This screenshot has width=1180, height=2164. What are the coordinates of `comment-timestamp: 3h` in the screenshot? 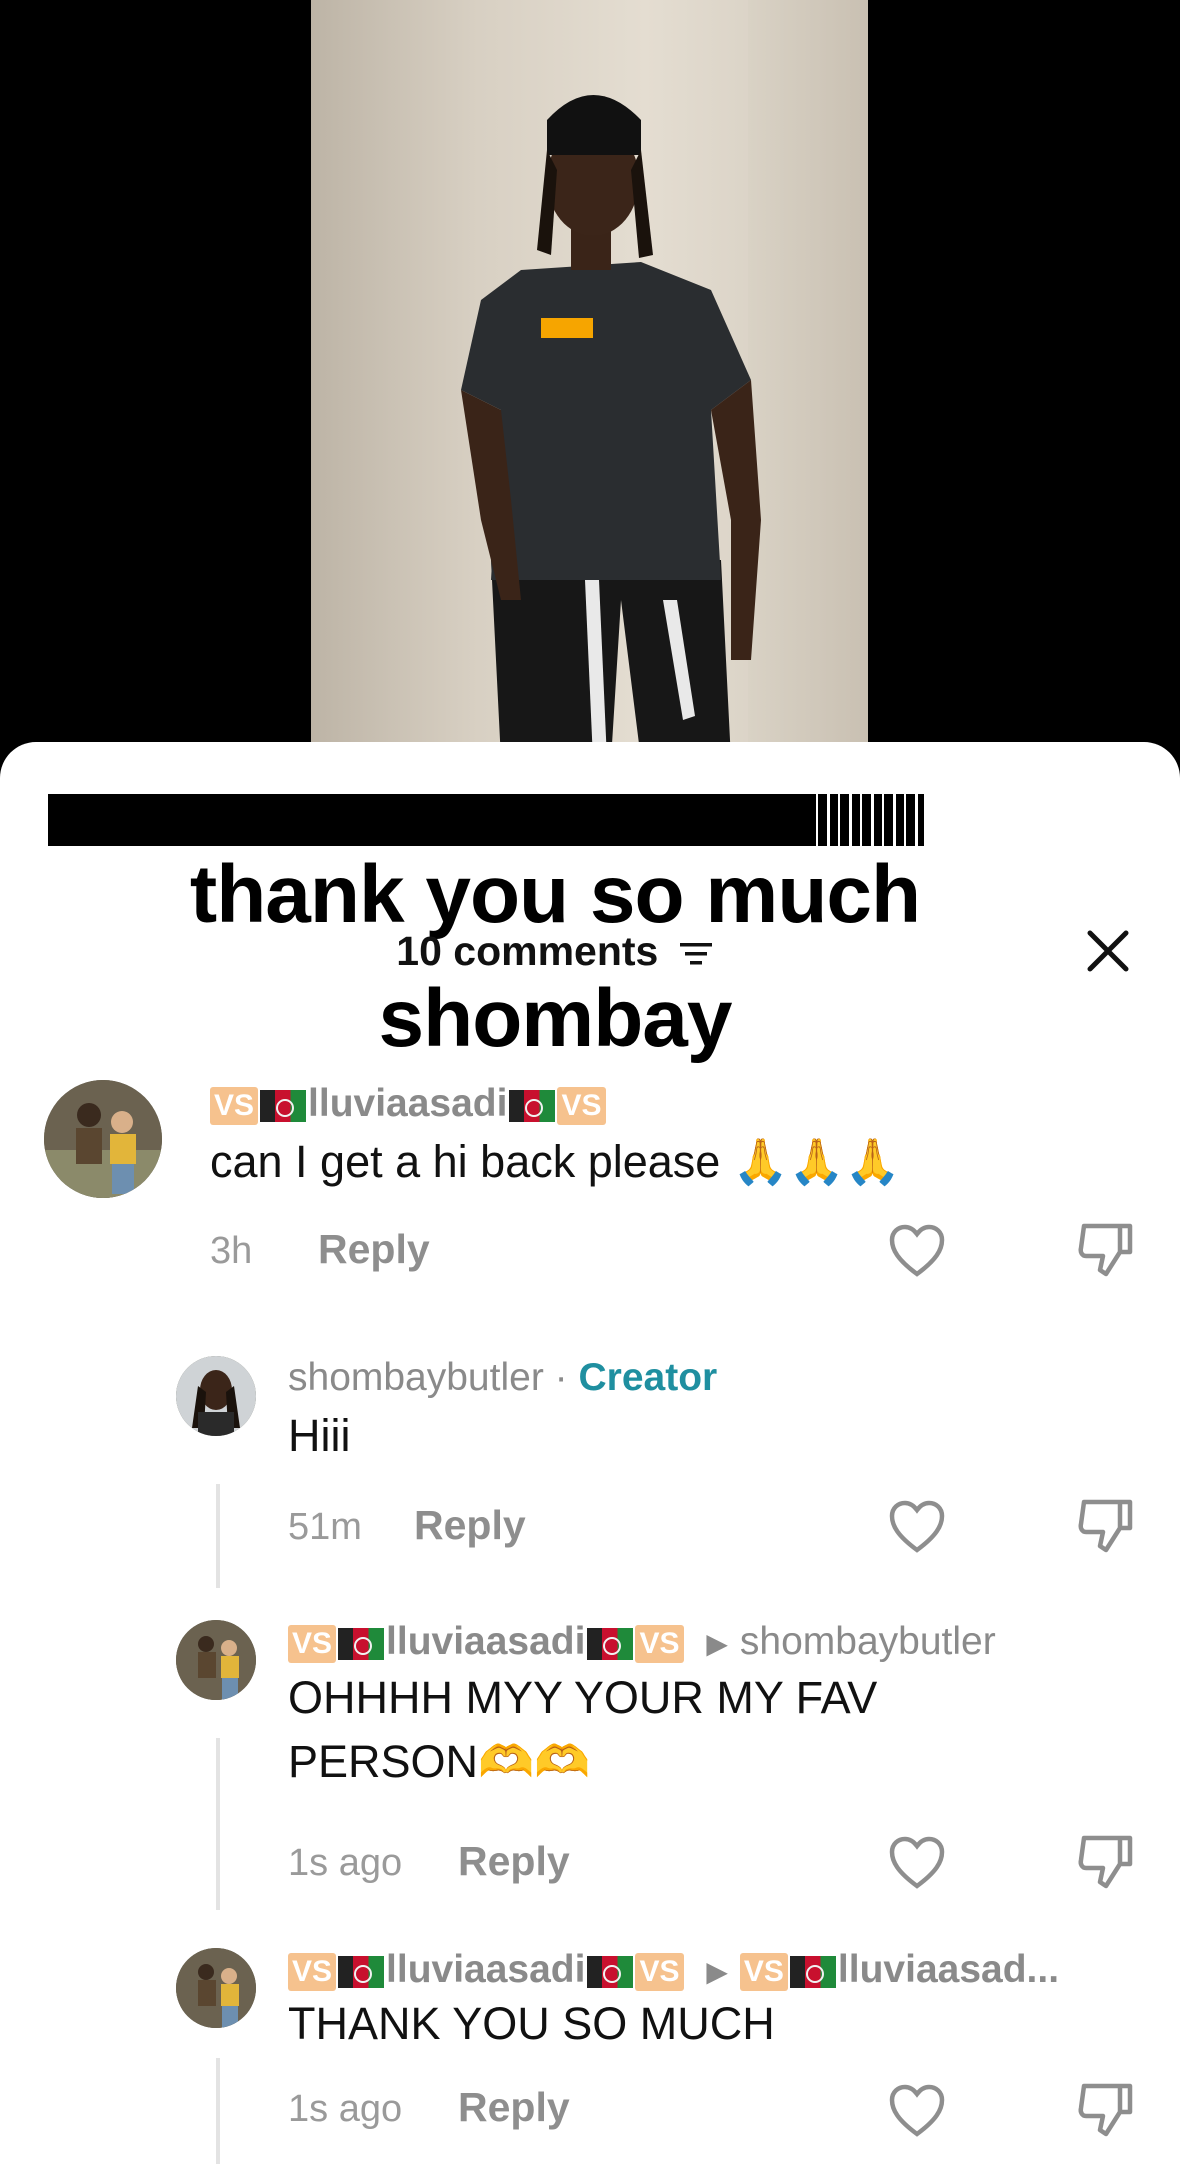 It's located at (231, 1251).